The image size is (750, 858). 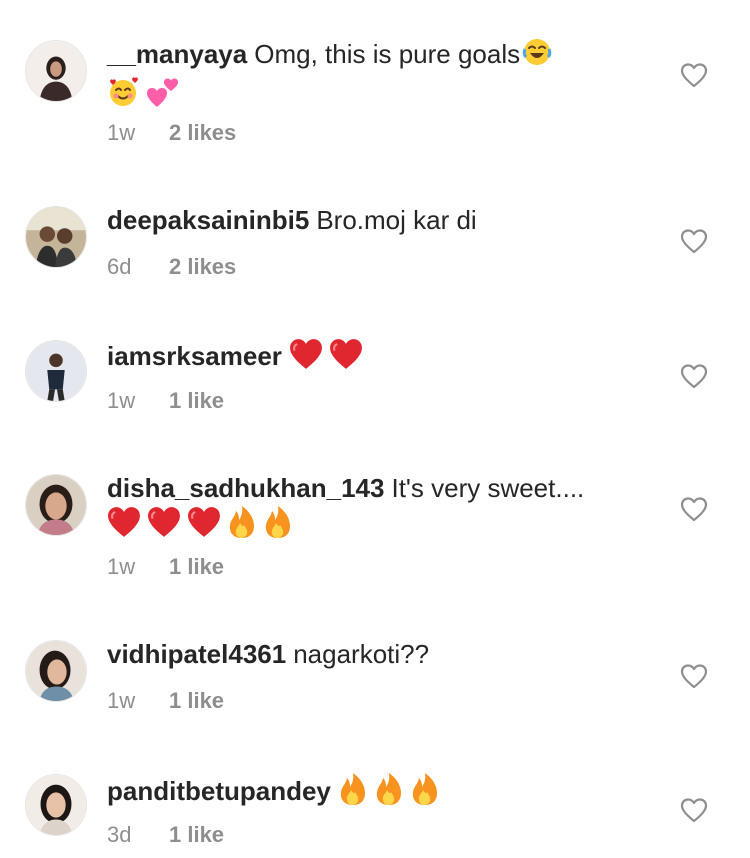 I want to click on comment-body: Bro.moj kar di, so click(x=396, y=220).